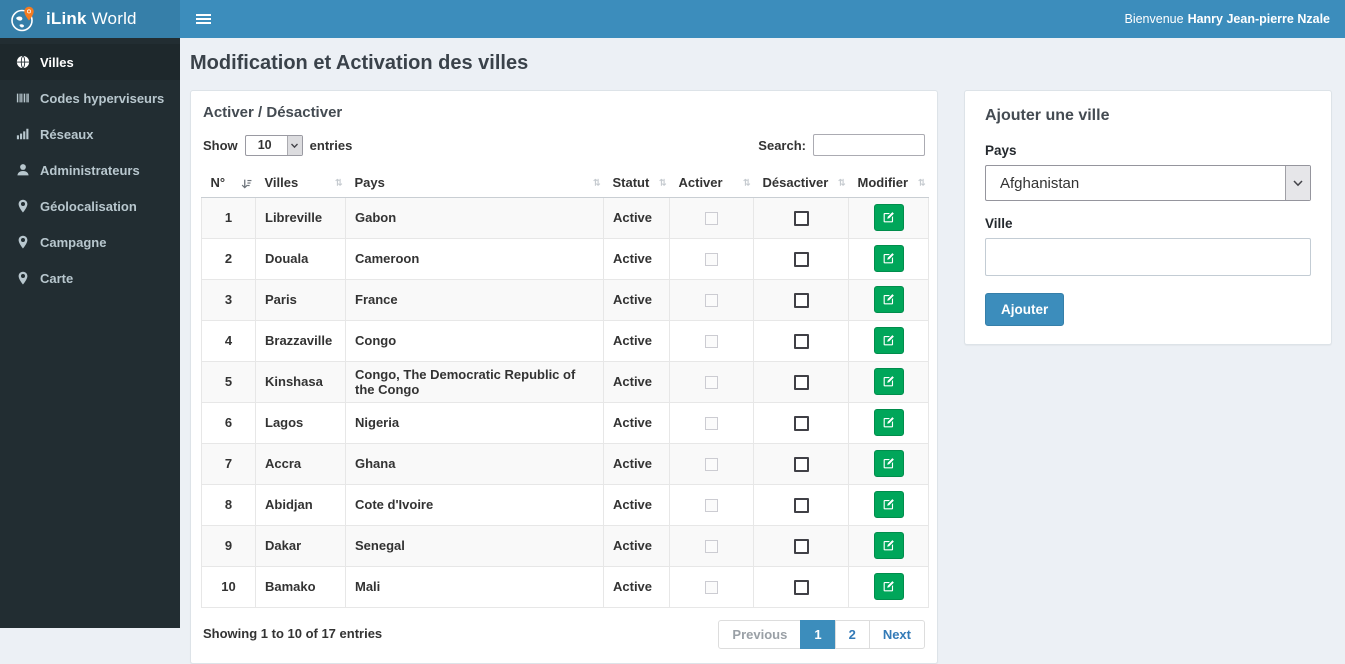  I want to click on pays-cell: Mali, so click(475, 586).